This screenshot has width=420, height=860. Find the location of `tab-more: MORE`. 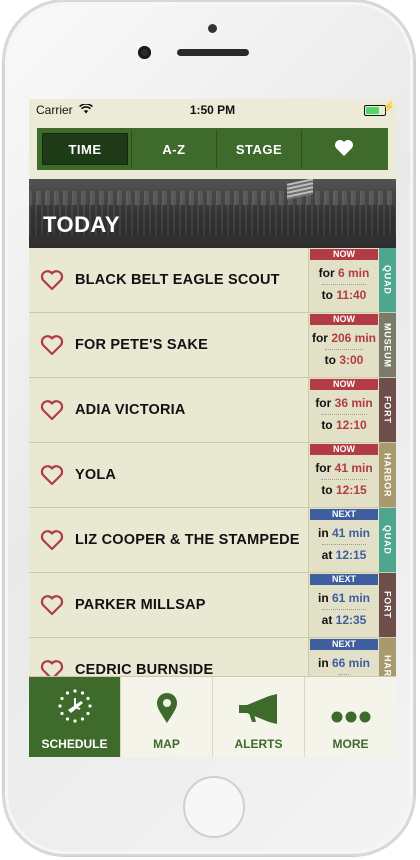

tab-more: MORE is located at coordinates (350, 717).